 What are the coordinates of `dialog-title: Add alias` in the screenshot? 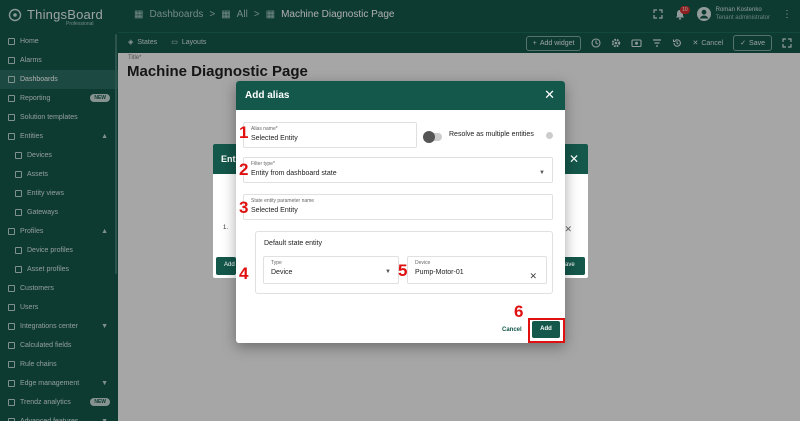 It's located at (267, 95).